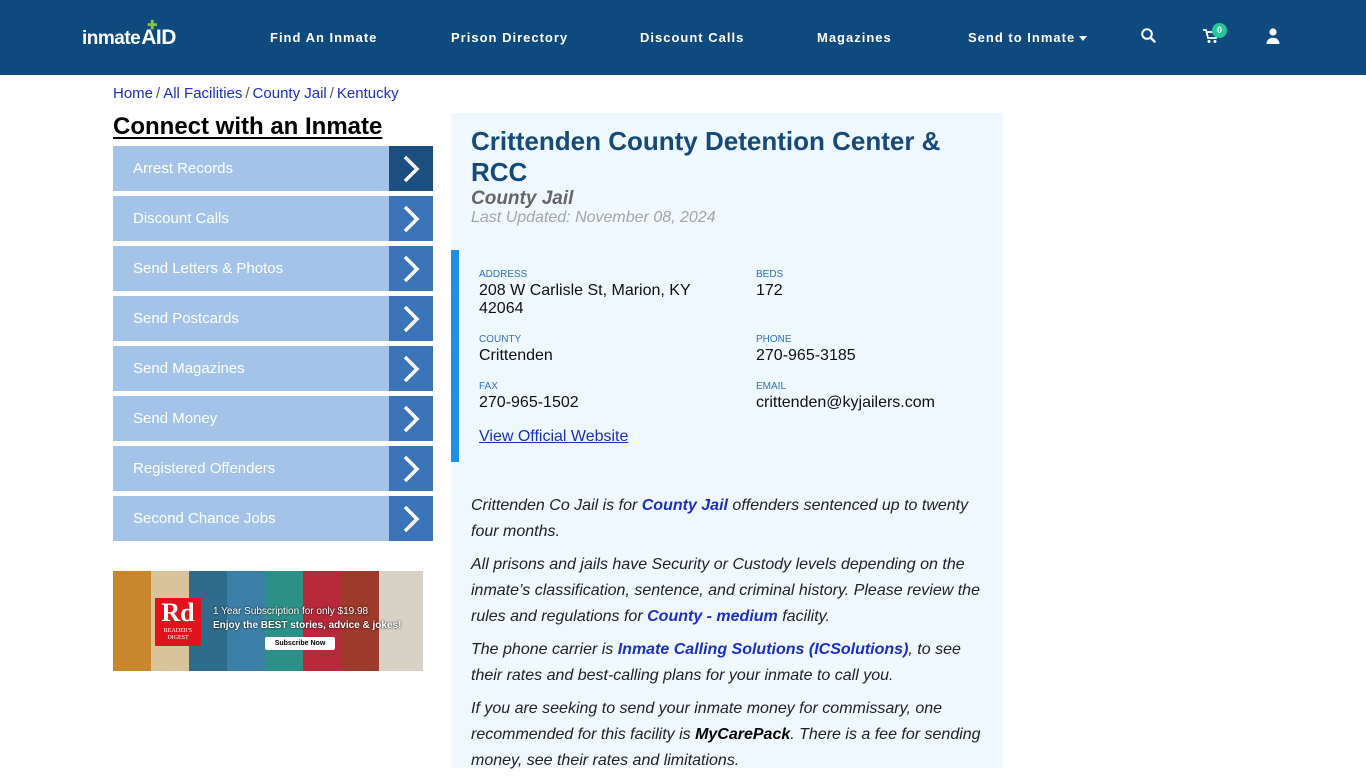 Image resolution: width=1366 pixels, height=781 pixels. What do you see at coordinates (183, 168) in the screenshot?
I see `sidebar-item-label: Arrest Records` at bounding box center [183, 168].